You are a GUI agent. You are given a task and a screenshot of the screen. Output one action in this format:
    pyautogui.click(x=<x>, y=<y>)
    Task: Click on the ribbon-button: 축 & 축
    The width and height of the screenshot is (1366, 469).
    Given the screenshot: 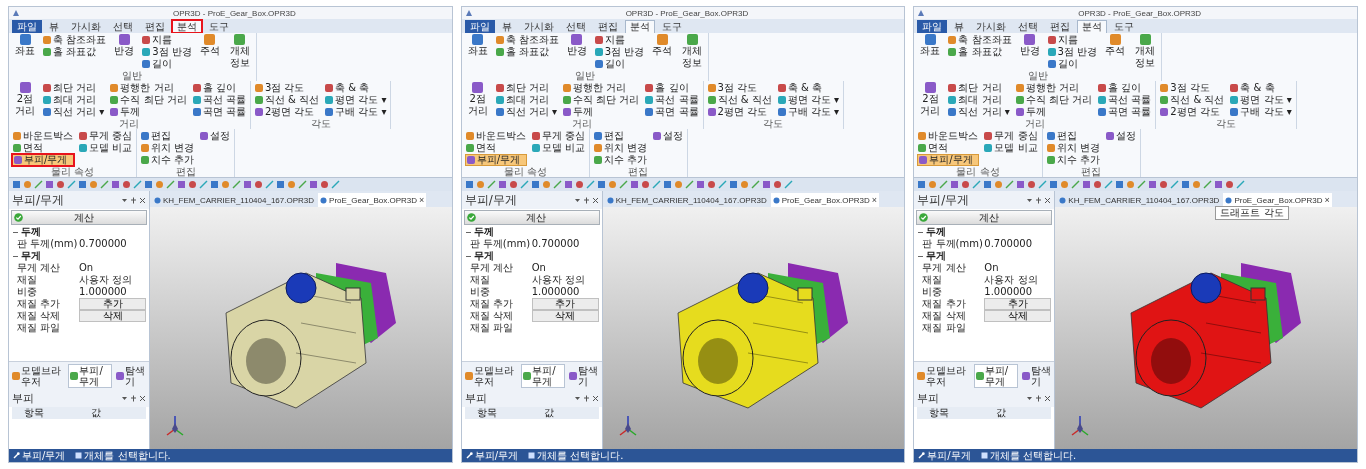 What is the action you would take?
    pyautogui.click(x=1261, y=88)
    